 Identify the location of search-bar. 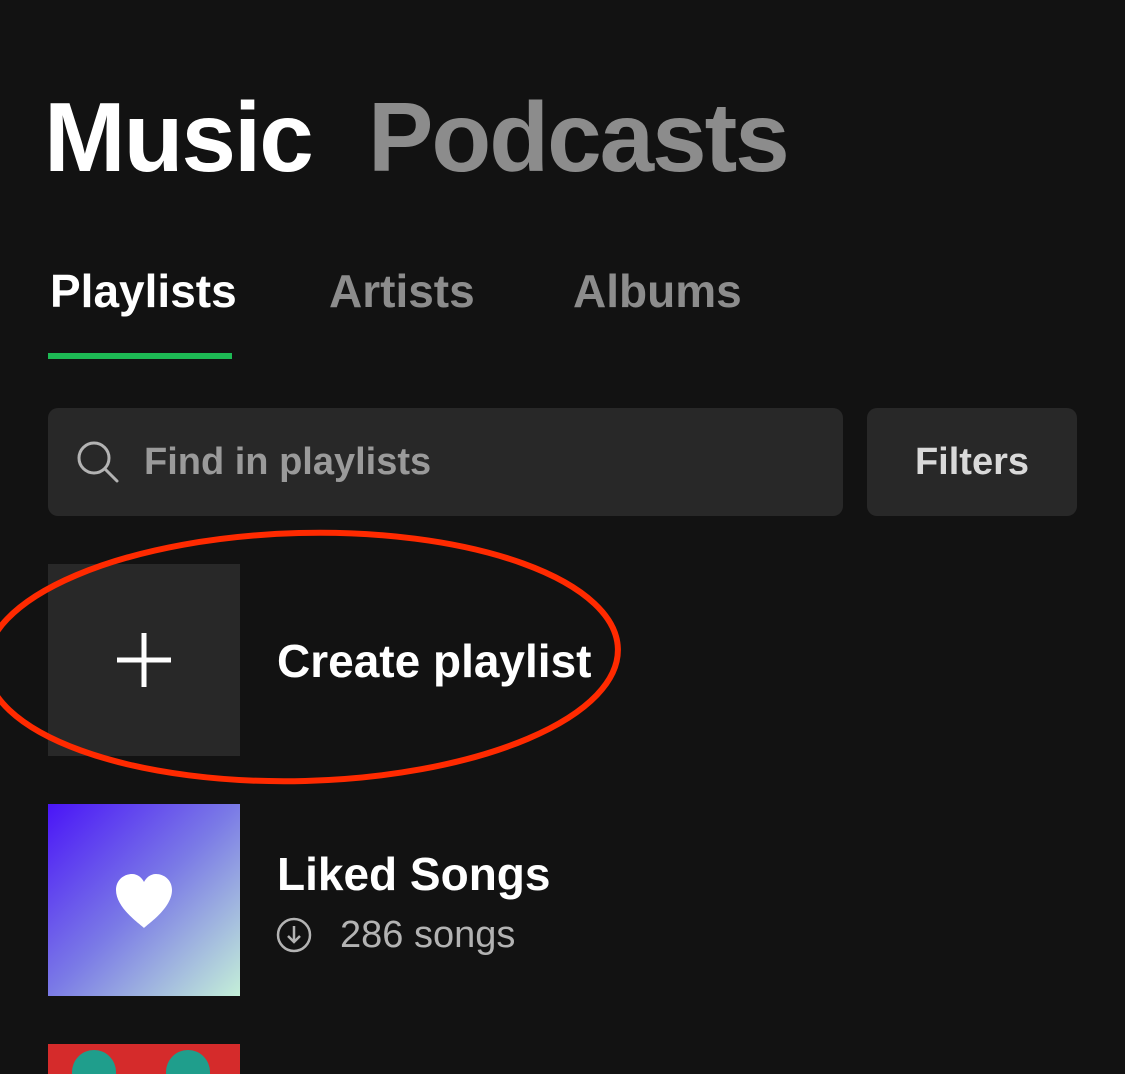
(445, 462).